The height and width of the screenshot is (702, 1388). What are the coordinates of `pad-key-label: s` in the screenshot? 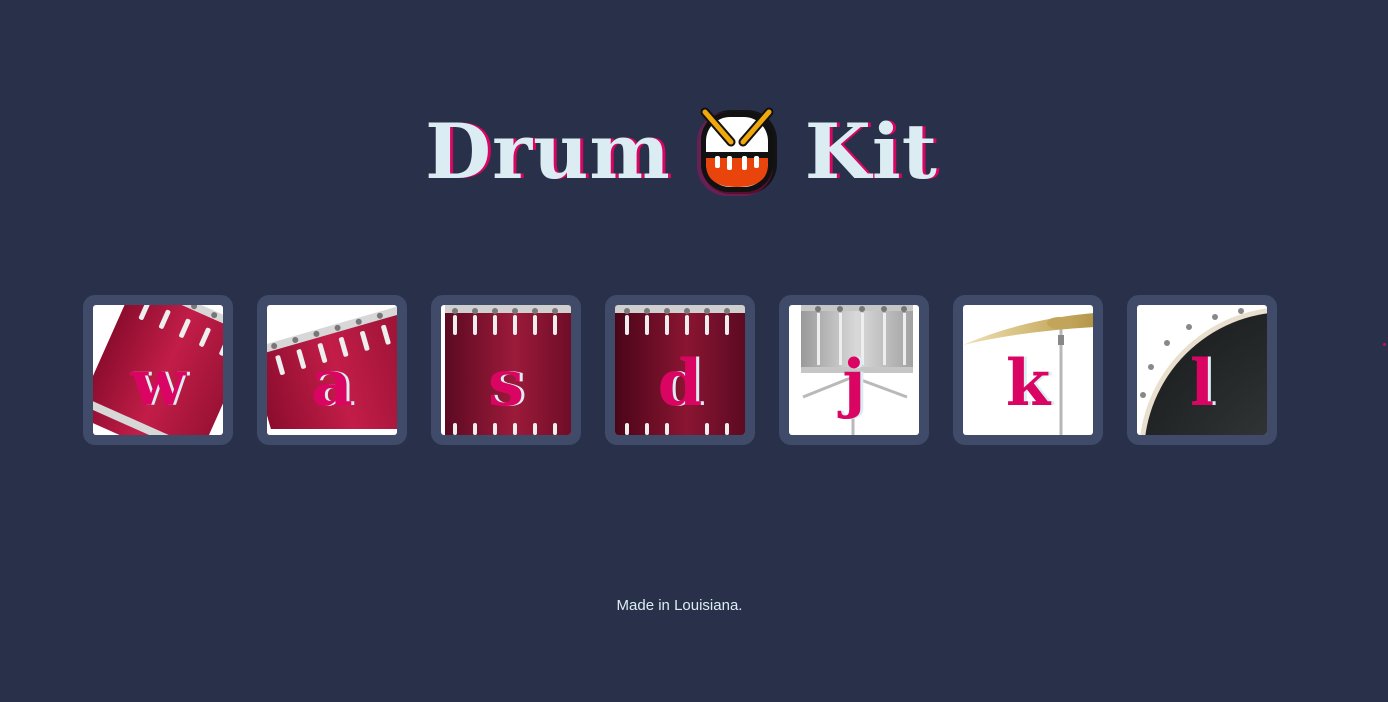 It's located at (506, 383).